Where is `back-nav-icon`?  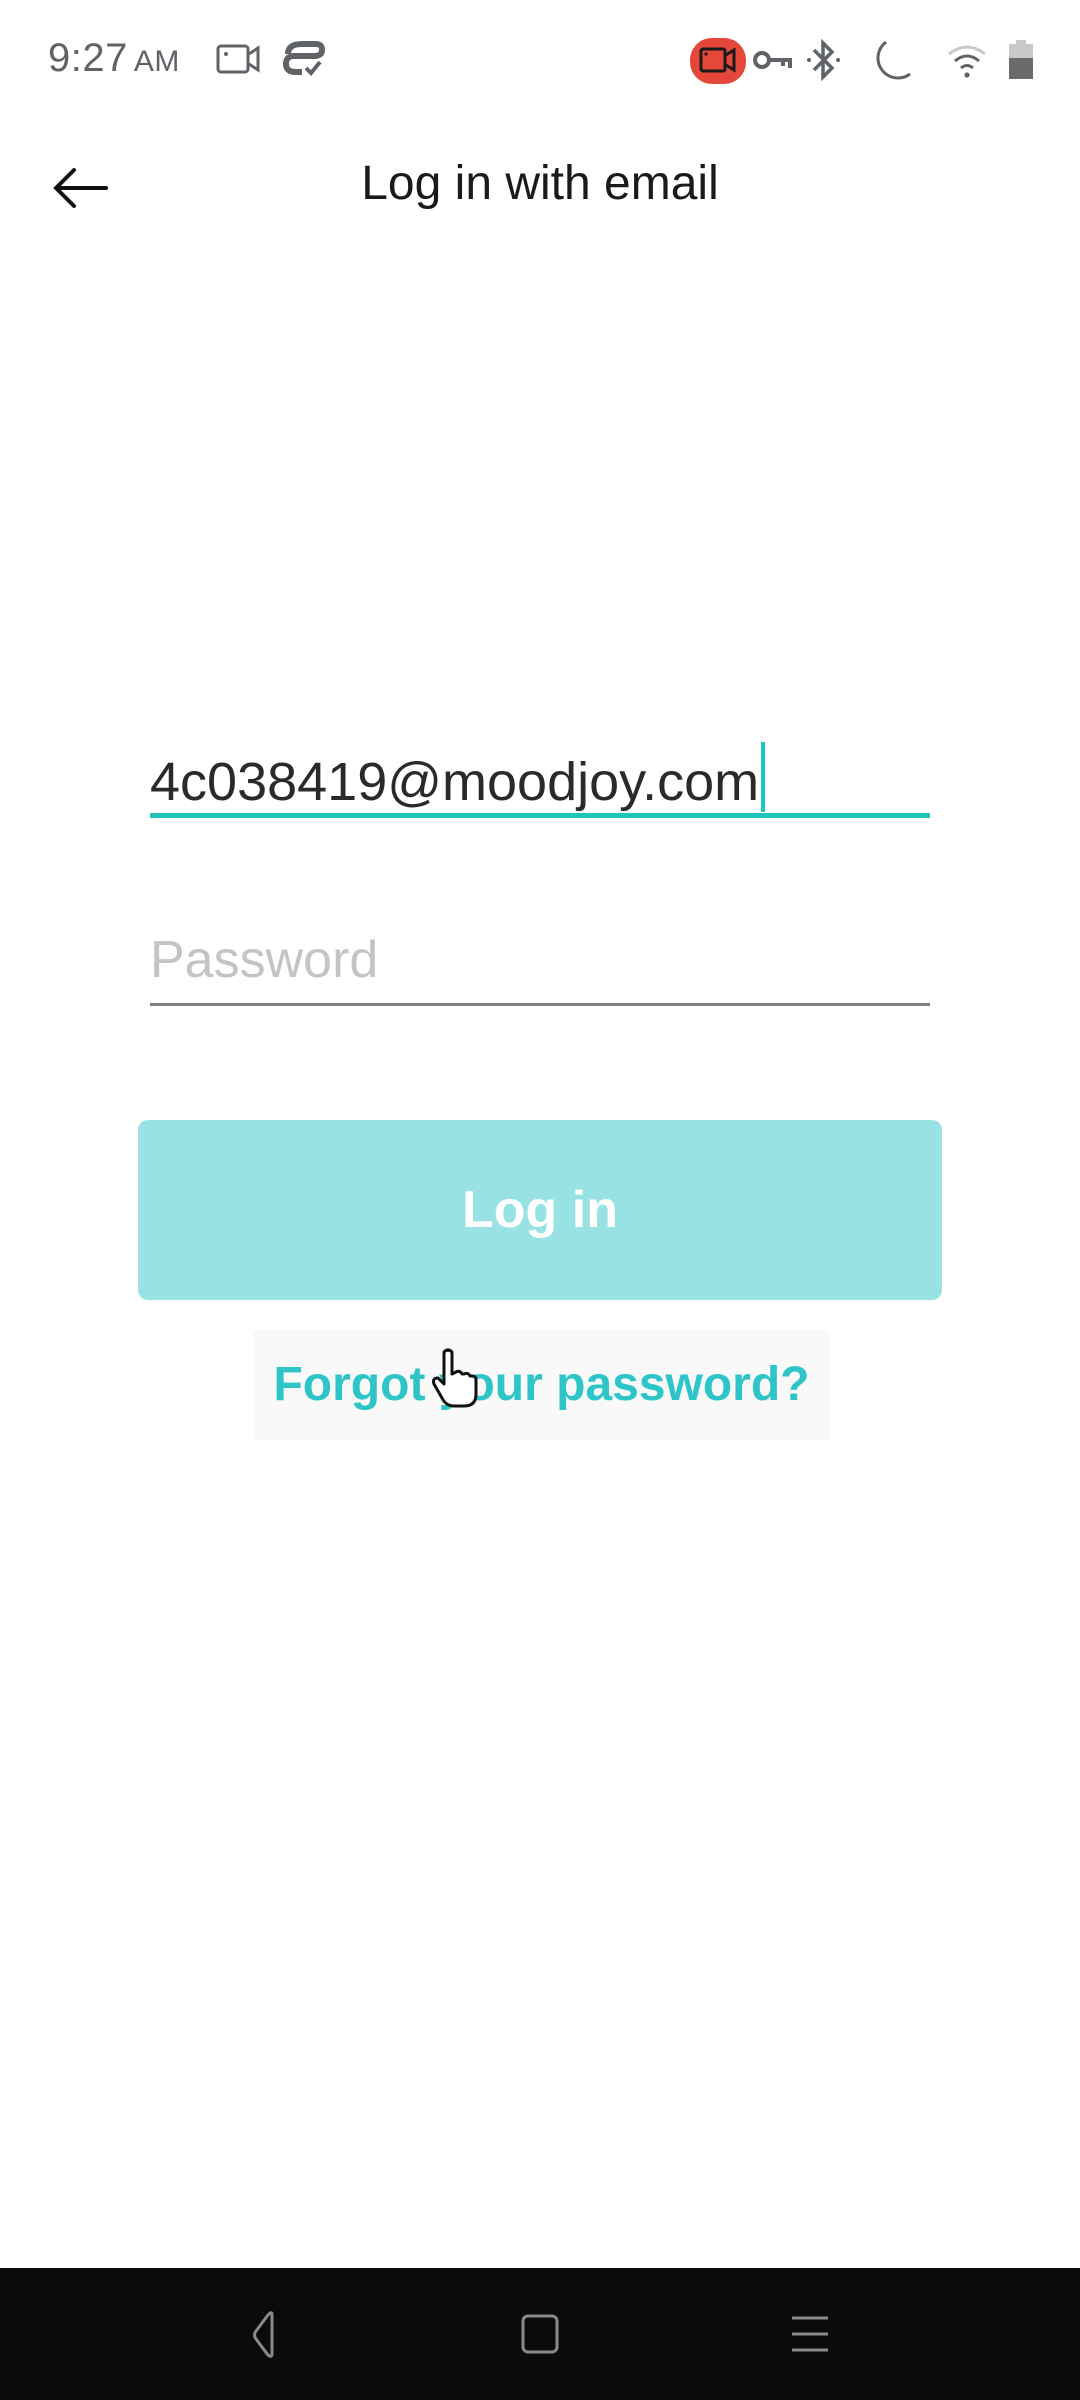 back-nav-icon is located at coordinates (263, 2334).